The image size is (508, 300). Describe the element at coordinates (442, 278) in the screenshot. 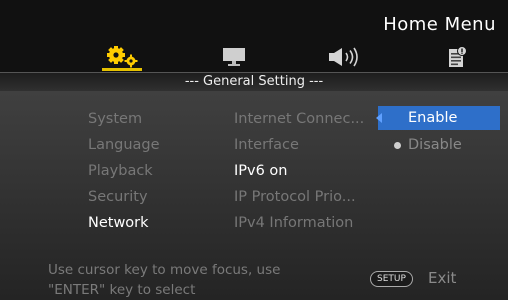

I see `exit-label: Exit` at that location.